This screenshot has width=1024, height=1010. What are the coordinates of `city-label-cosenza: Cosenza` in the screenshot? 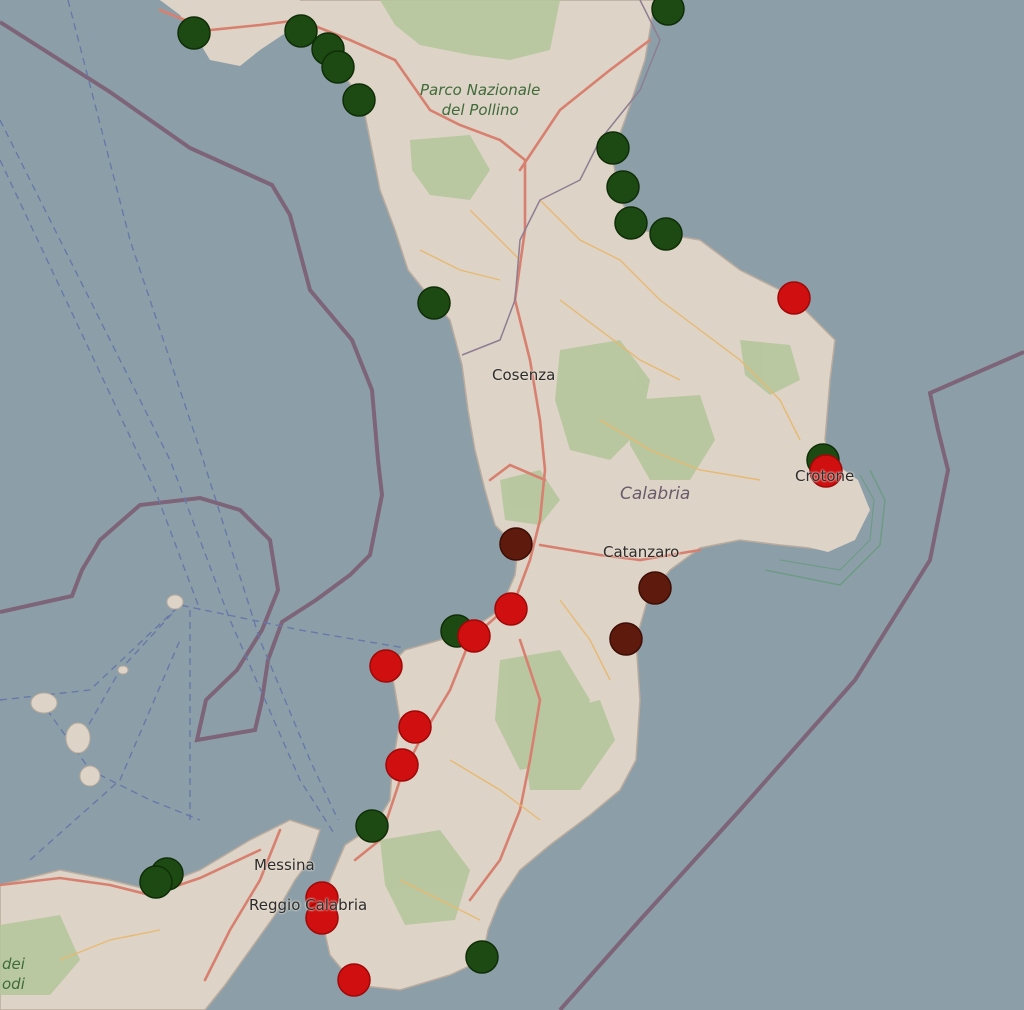 It's located at (524, 375).